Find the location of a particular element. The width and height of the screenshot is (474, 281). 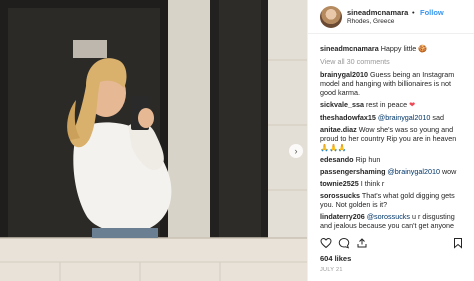

view-all-comments-link: View all 30 comments is located at coordinates (355, 61).